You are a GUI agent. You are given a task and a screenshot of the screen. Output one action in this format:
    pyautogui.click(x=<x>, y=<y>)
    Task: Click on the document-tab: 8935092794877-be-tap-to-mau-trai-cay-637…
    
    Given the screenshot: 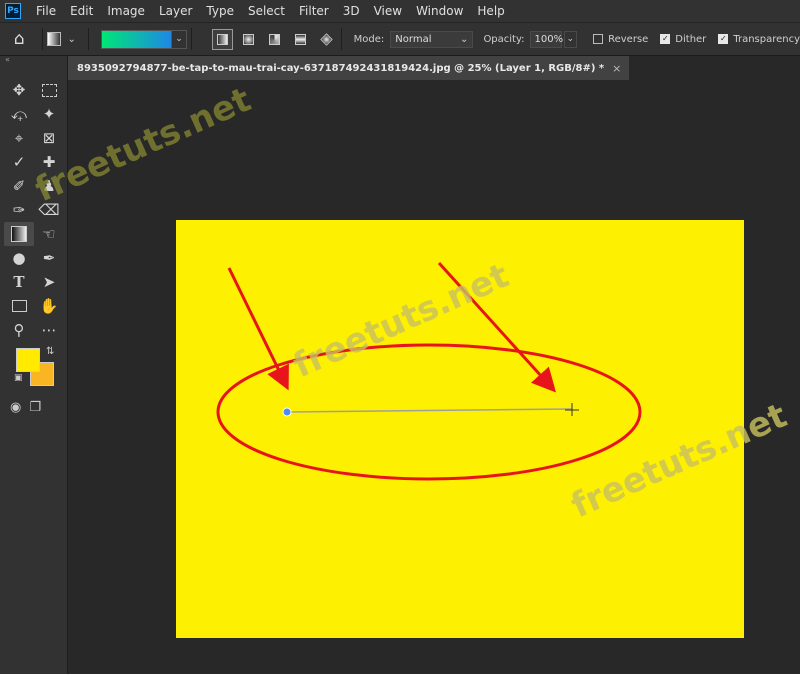 What is the action you would take?
    pyautogui.click(x=349, y=68)
    